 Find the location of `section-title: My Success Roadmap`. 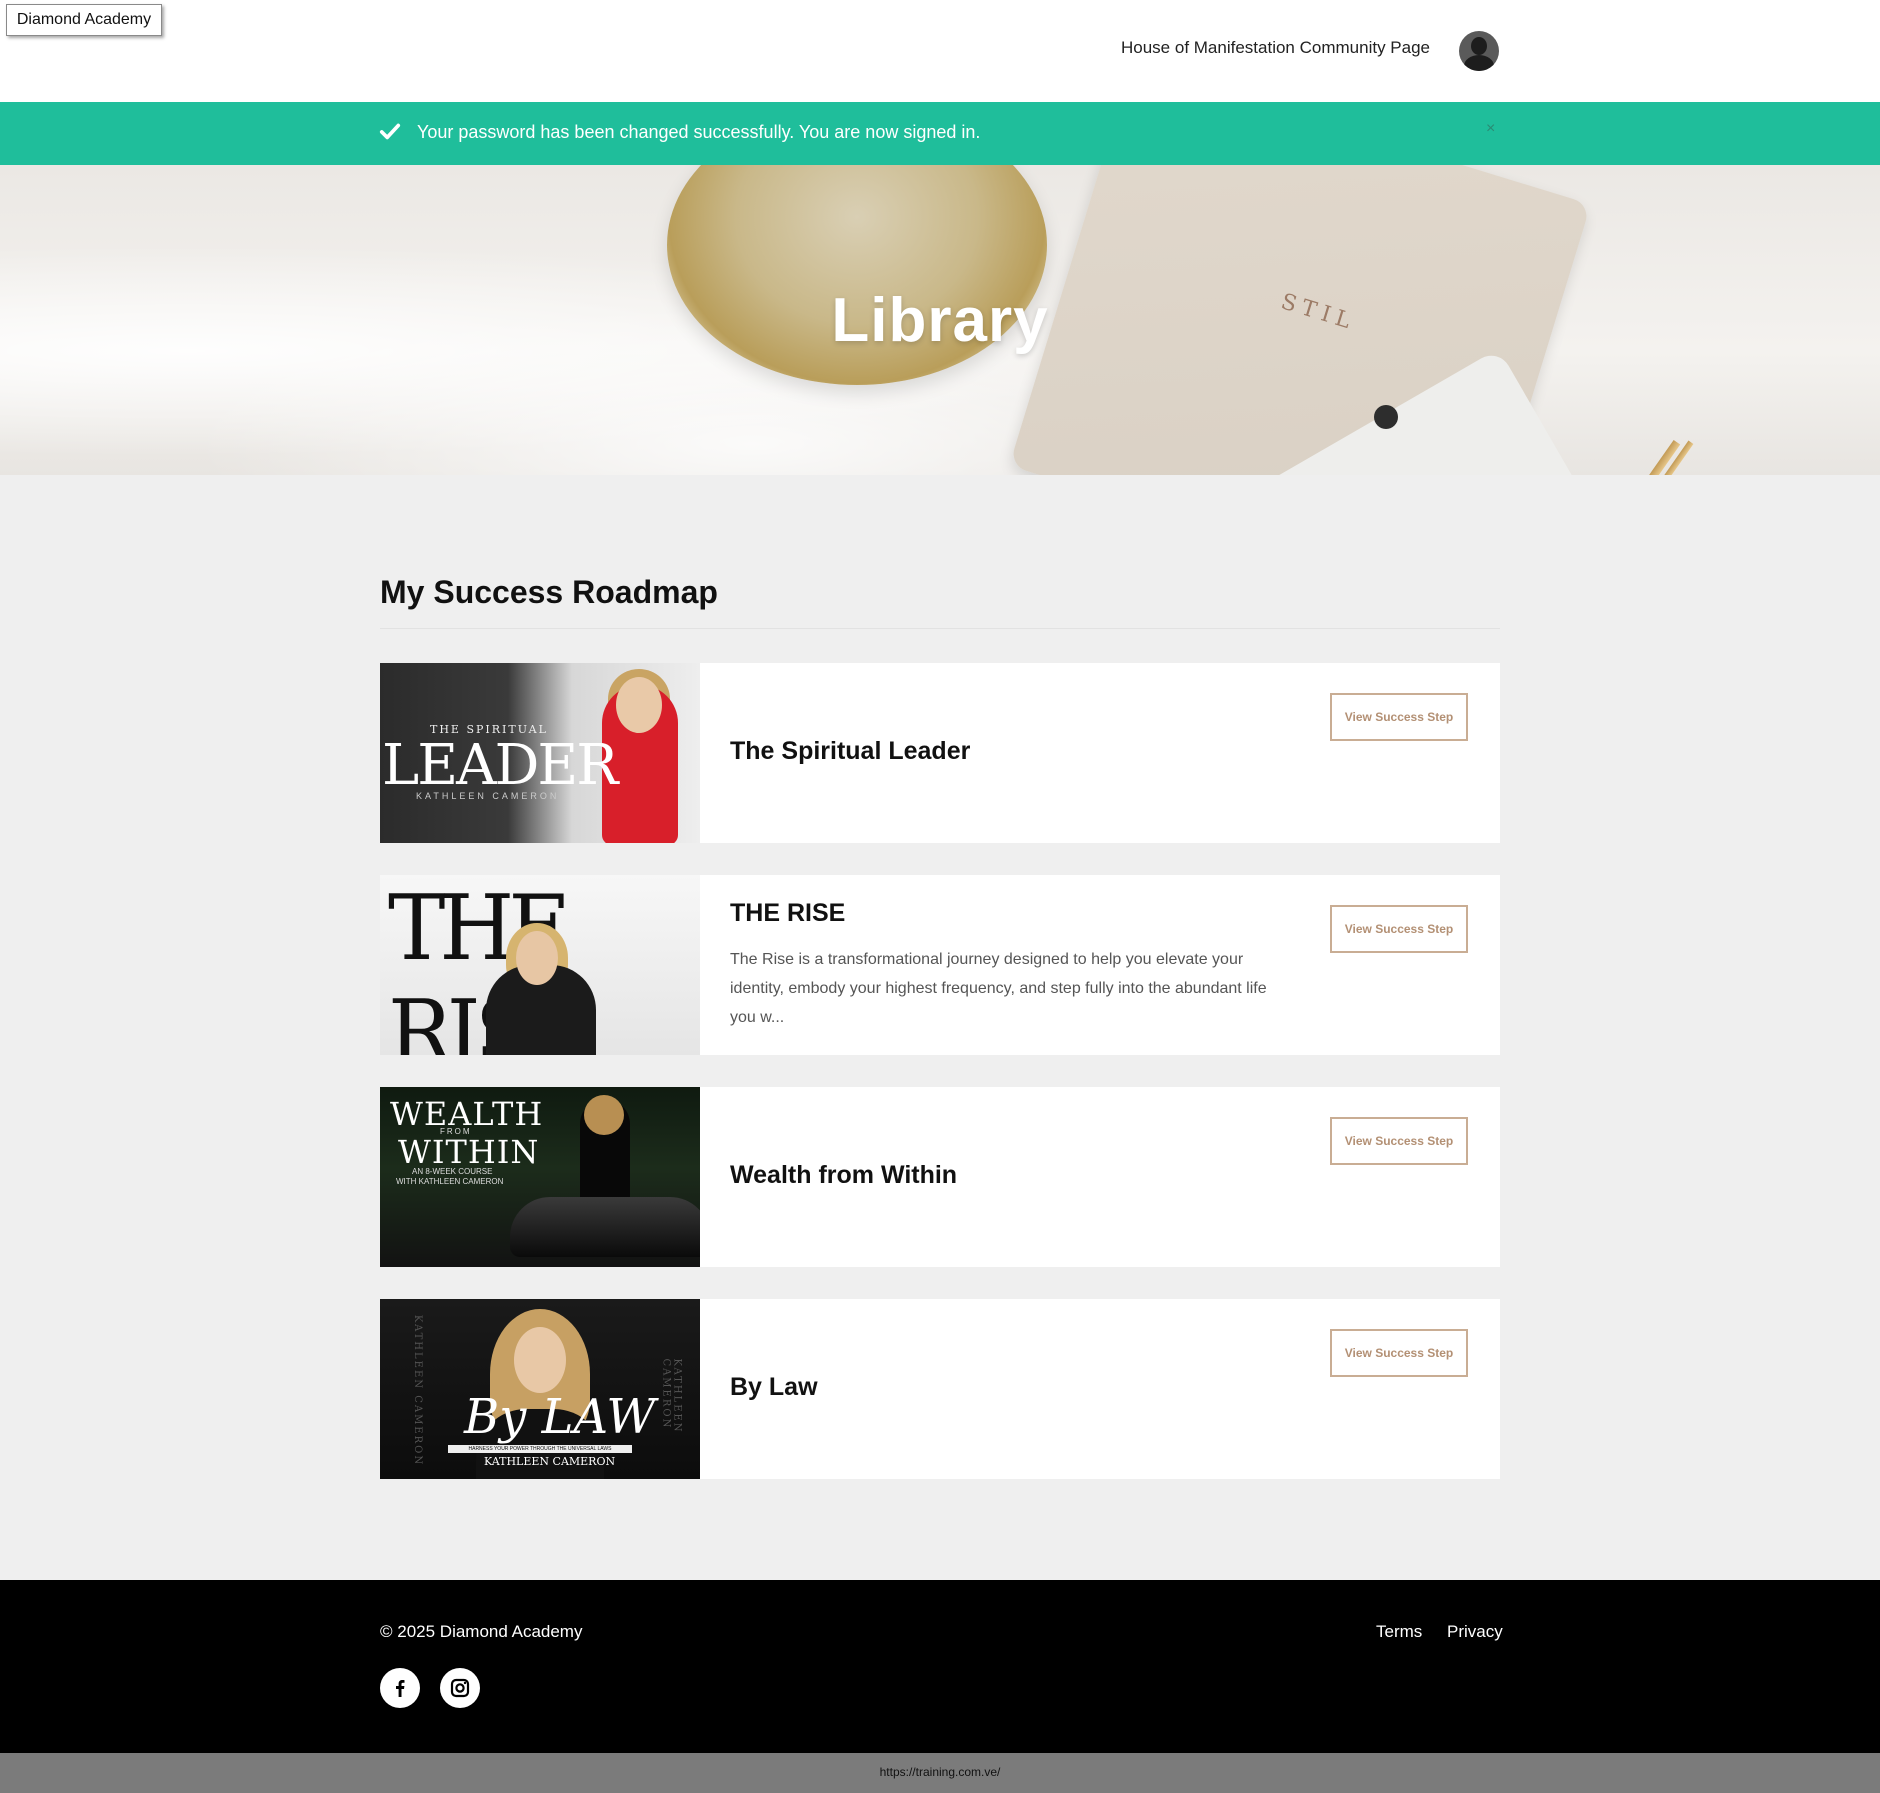

section-title: My Success Roadmap is located at coordinates (549, 592).